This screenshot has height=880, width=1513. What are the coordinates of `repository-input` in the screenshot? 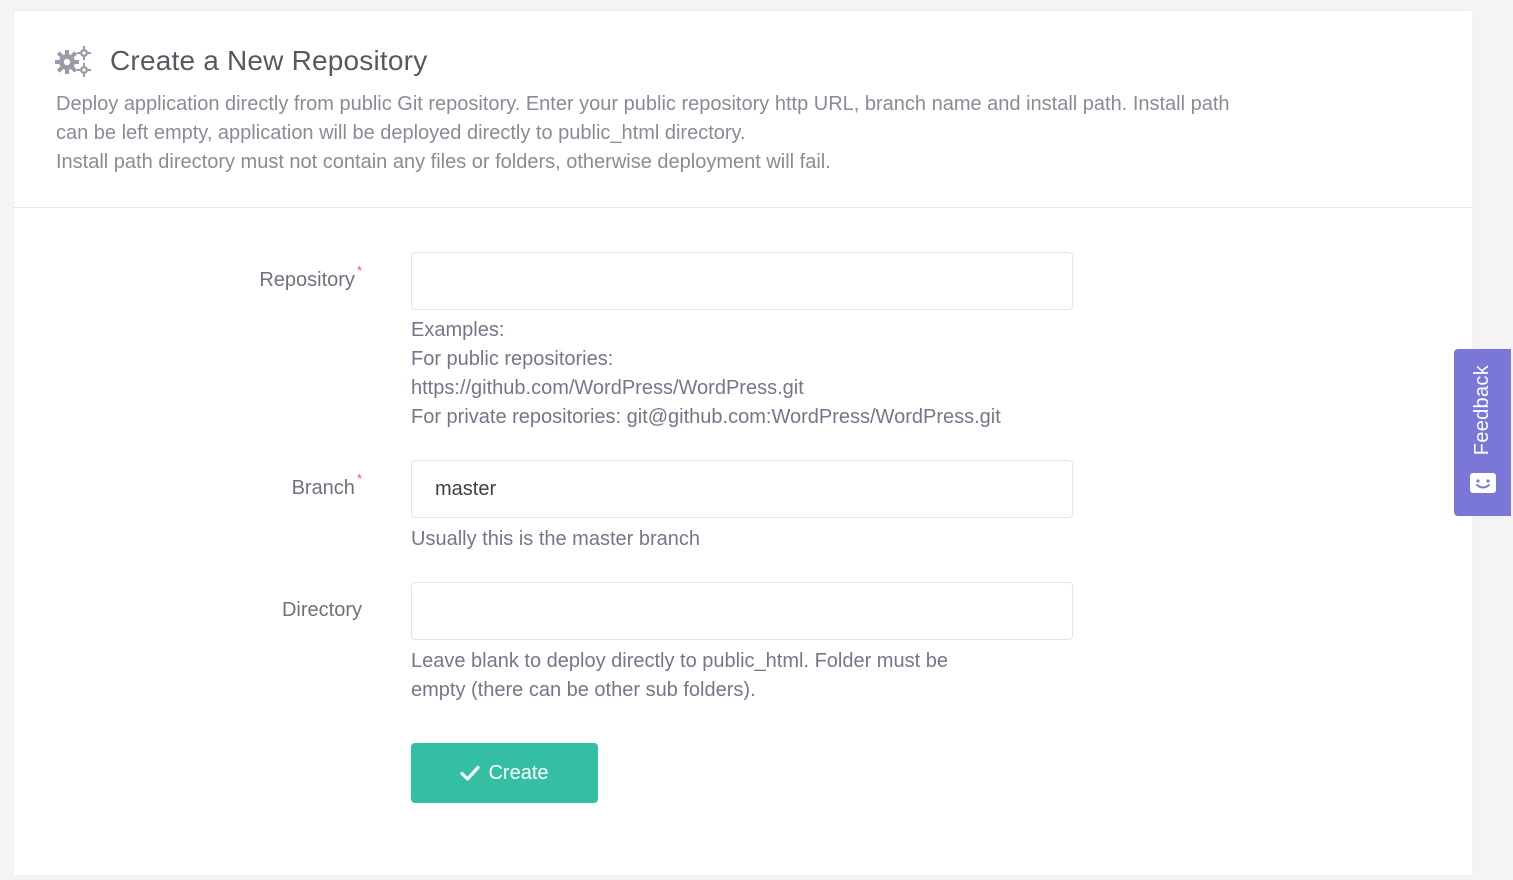 It's located at (742, 281).